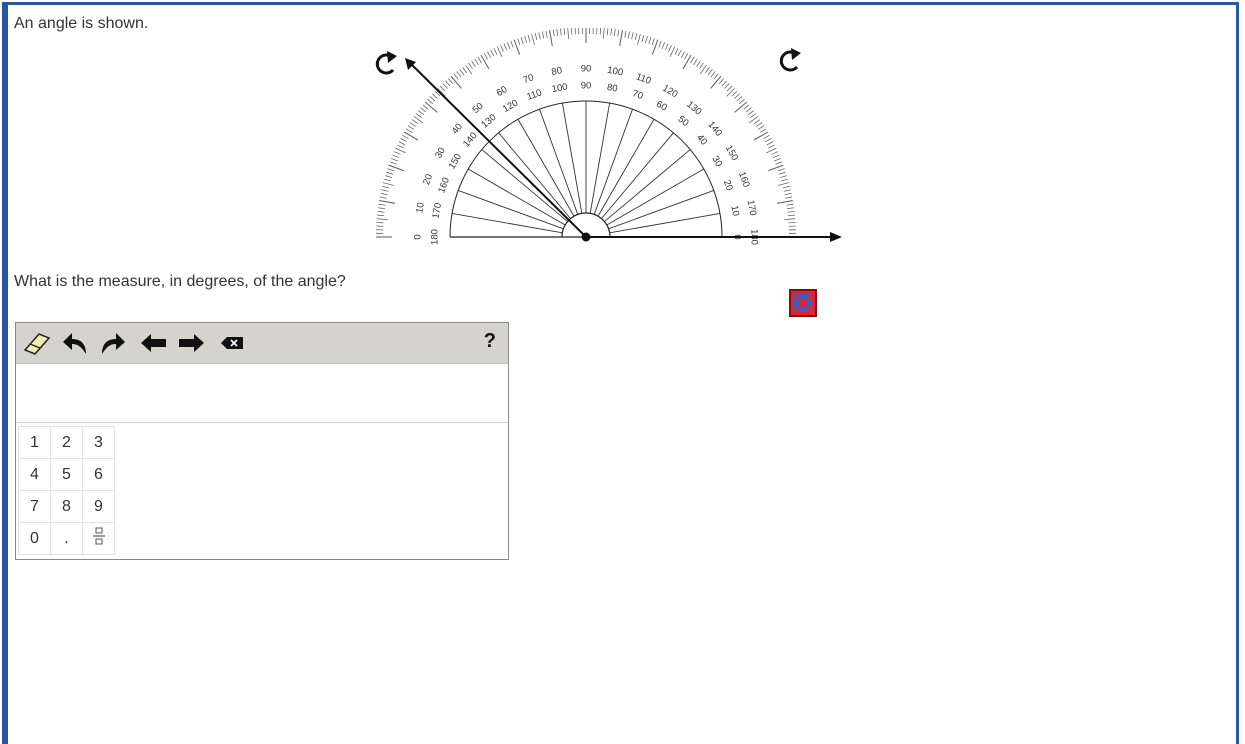 The width and height of the screenshot is (1245, 744). Describe the element at coordinates (231, 343) in the screenshot. I see `backspace-icon` at that location.